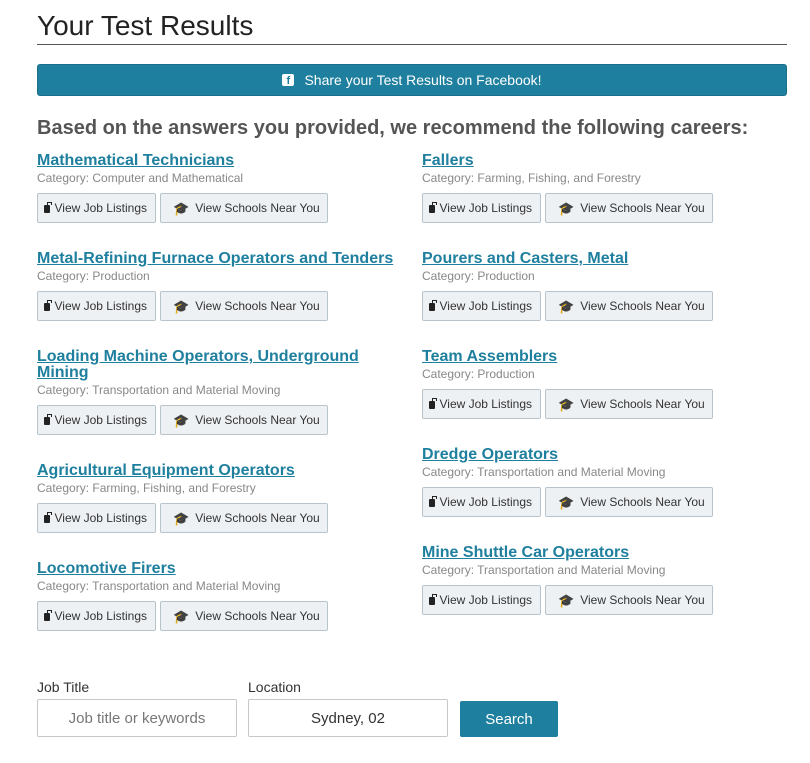 The image size is (810, 763). Describe the element at coordinates (412, 27) in the screenshot. I see `page-title: Your Test Results` at that location.